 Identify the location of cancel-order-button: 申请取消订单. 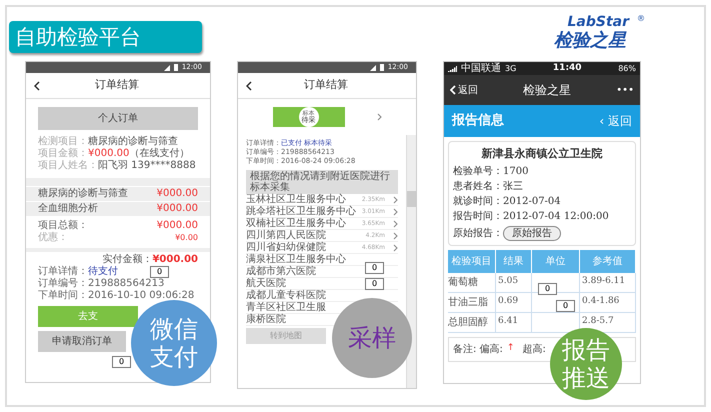
(82, 341).